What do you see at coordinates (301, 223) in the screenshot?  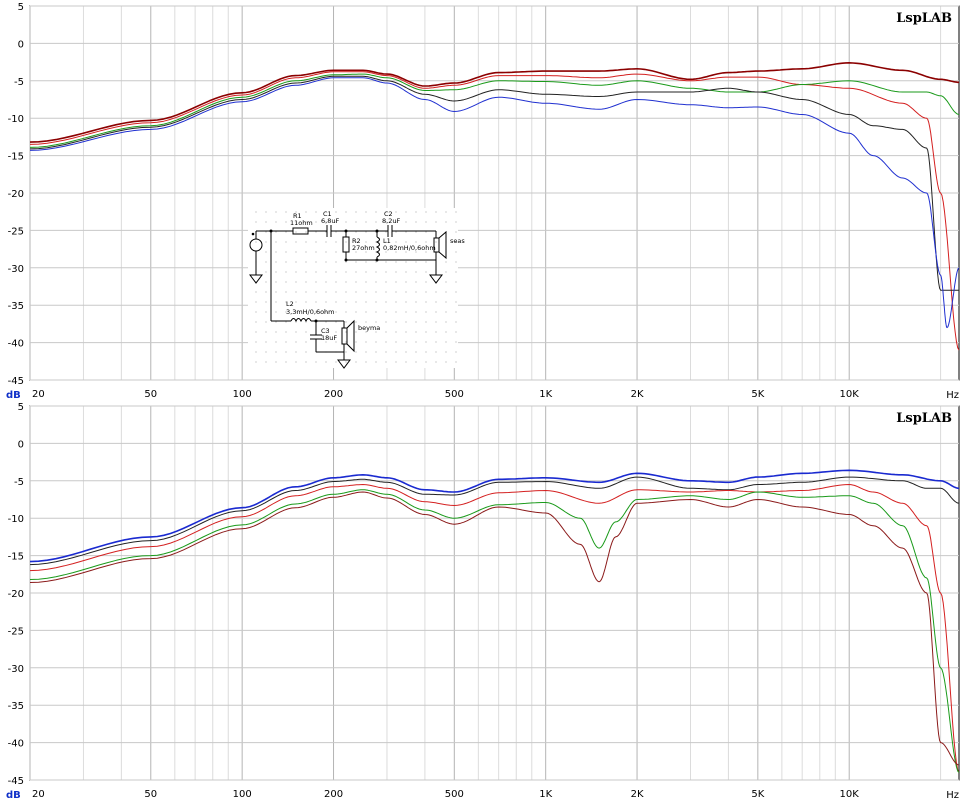 I see `r1-value: 11ohm` at bounding box center [301, 223].